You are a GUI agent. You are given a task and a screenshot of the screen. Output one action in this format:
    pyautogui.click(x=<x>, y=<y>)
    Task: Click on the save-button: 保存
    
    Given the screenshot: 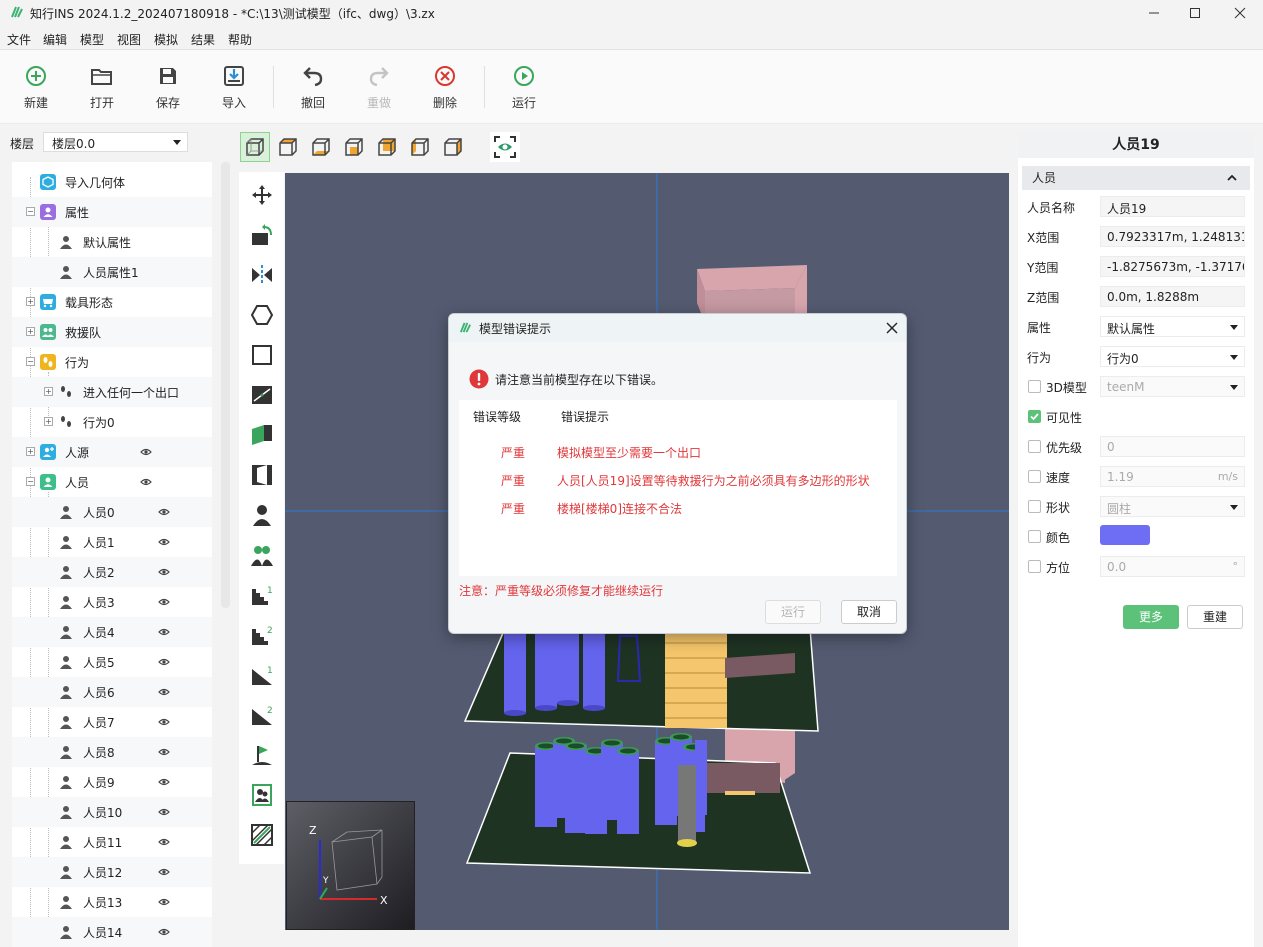 What is the action you would take?
    pyautogui.click(x=168, y=89)
    